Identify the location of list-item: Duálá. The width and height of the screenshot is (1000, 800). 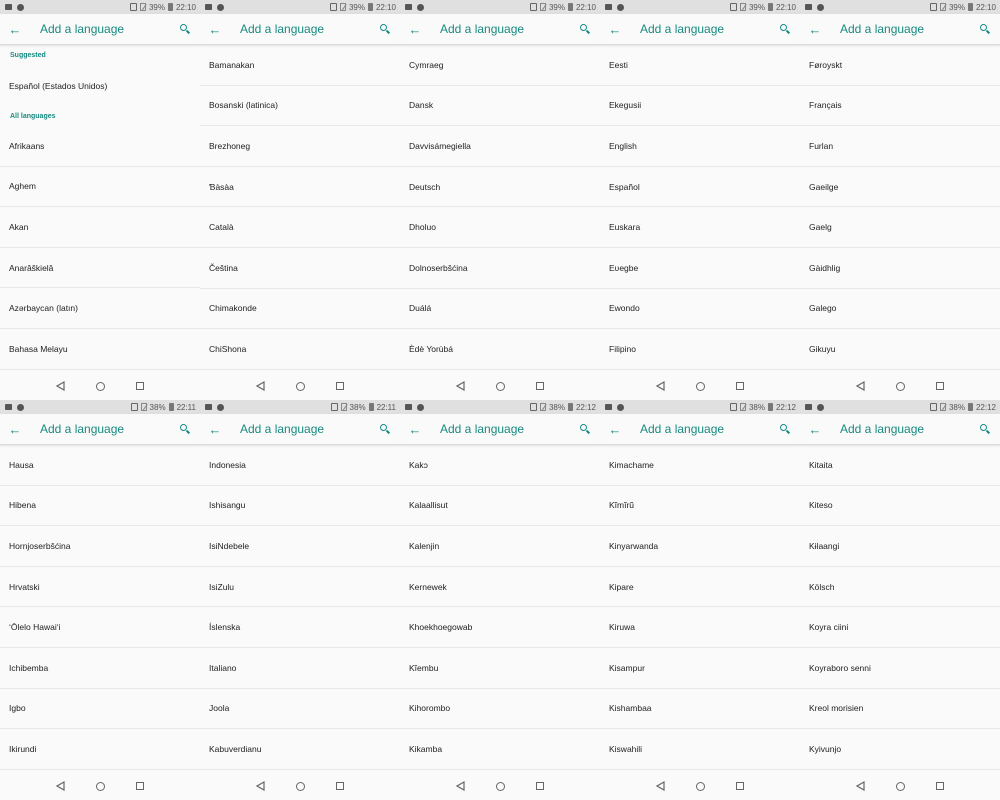
(500, 309).